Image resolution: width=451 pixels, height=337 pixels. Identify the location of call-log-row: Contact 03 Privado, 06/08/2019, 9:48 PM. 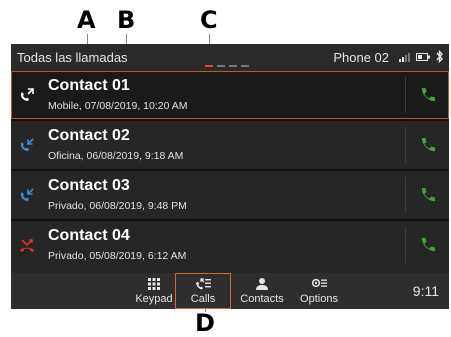
(230, 195).